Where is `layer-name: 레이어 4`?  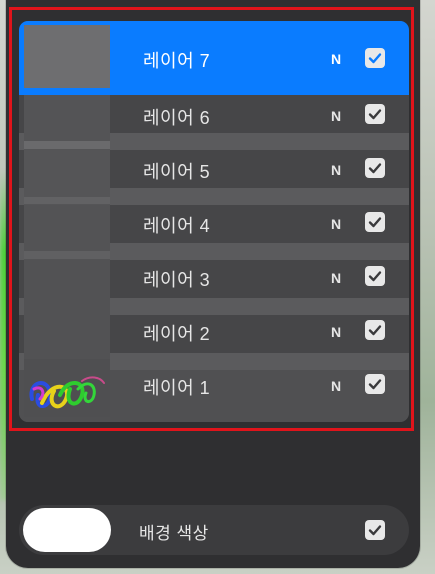
layer-name: 레이어 4 is located at coordinates (177, 226).